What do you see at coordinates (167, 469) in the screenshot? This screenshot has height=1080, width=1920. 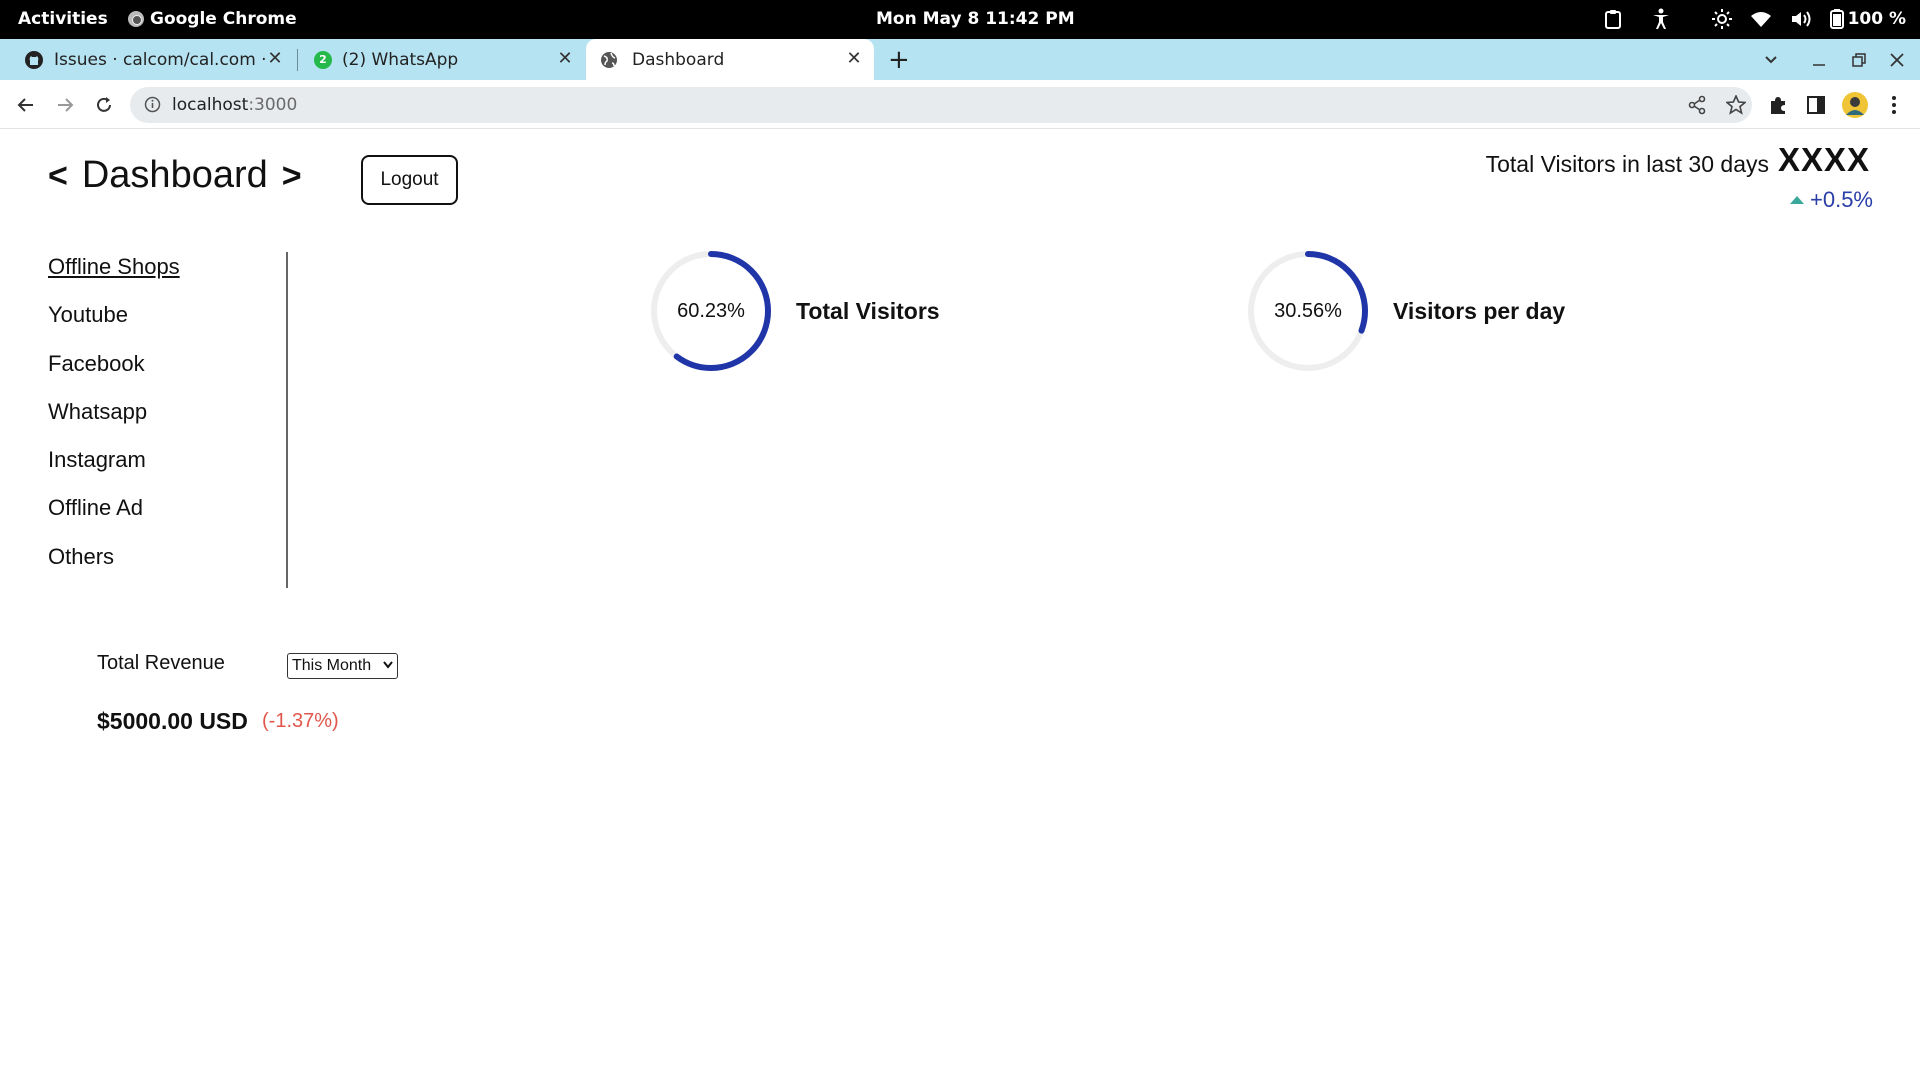 I see `sidebar-item-instagram: Instagram` at bounding box center [167, 469].